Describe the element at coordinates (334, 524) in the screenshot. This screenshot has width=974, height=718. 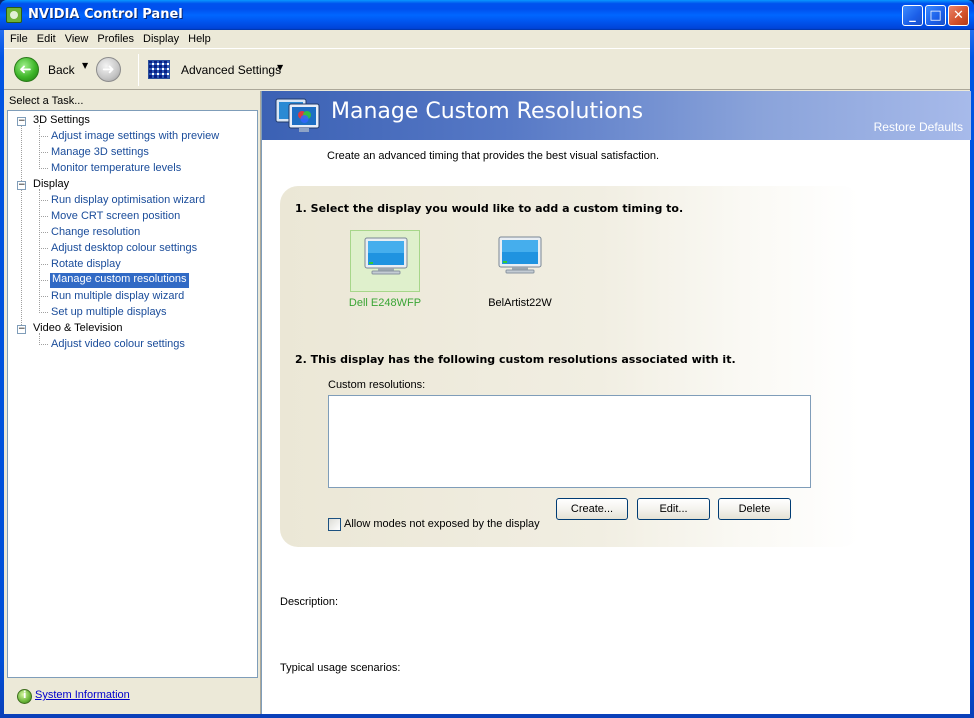
I see `allow-modes-checkbox` at that location.